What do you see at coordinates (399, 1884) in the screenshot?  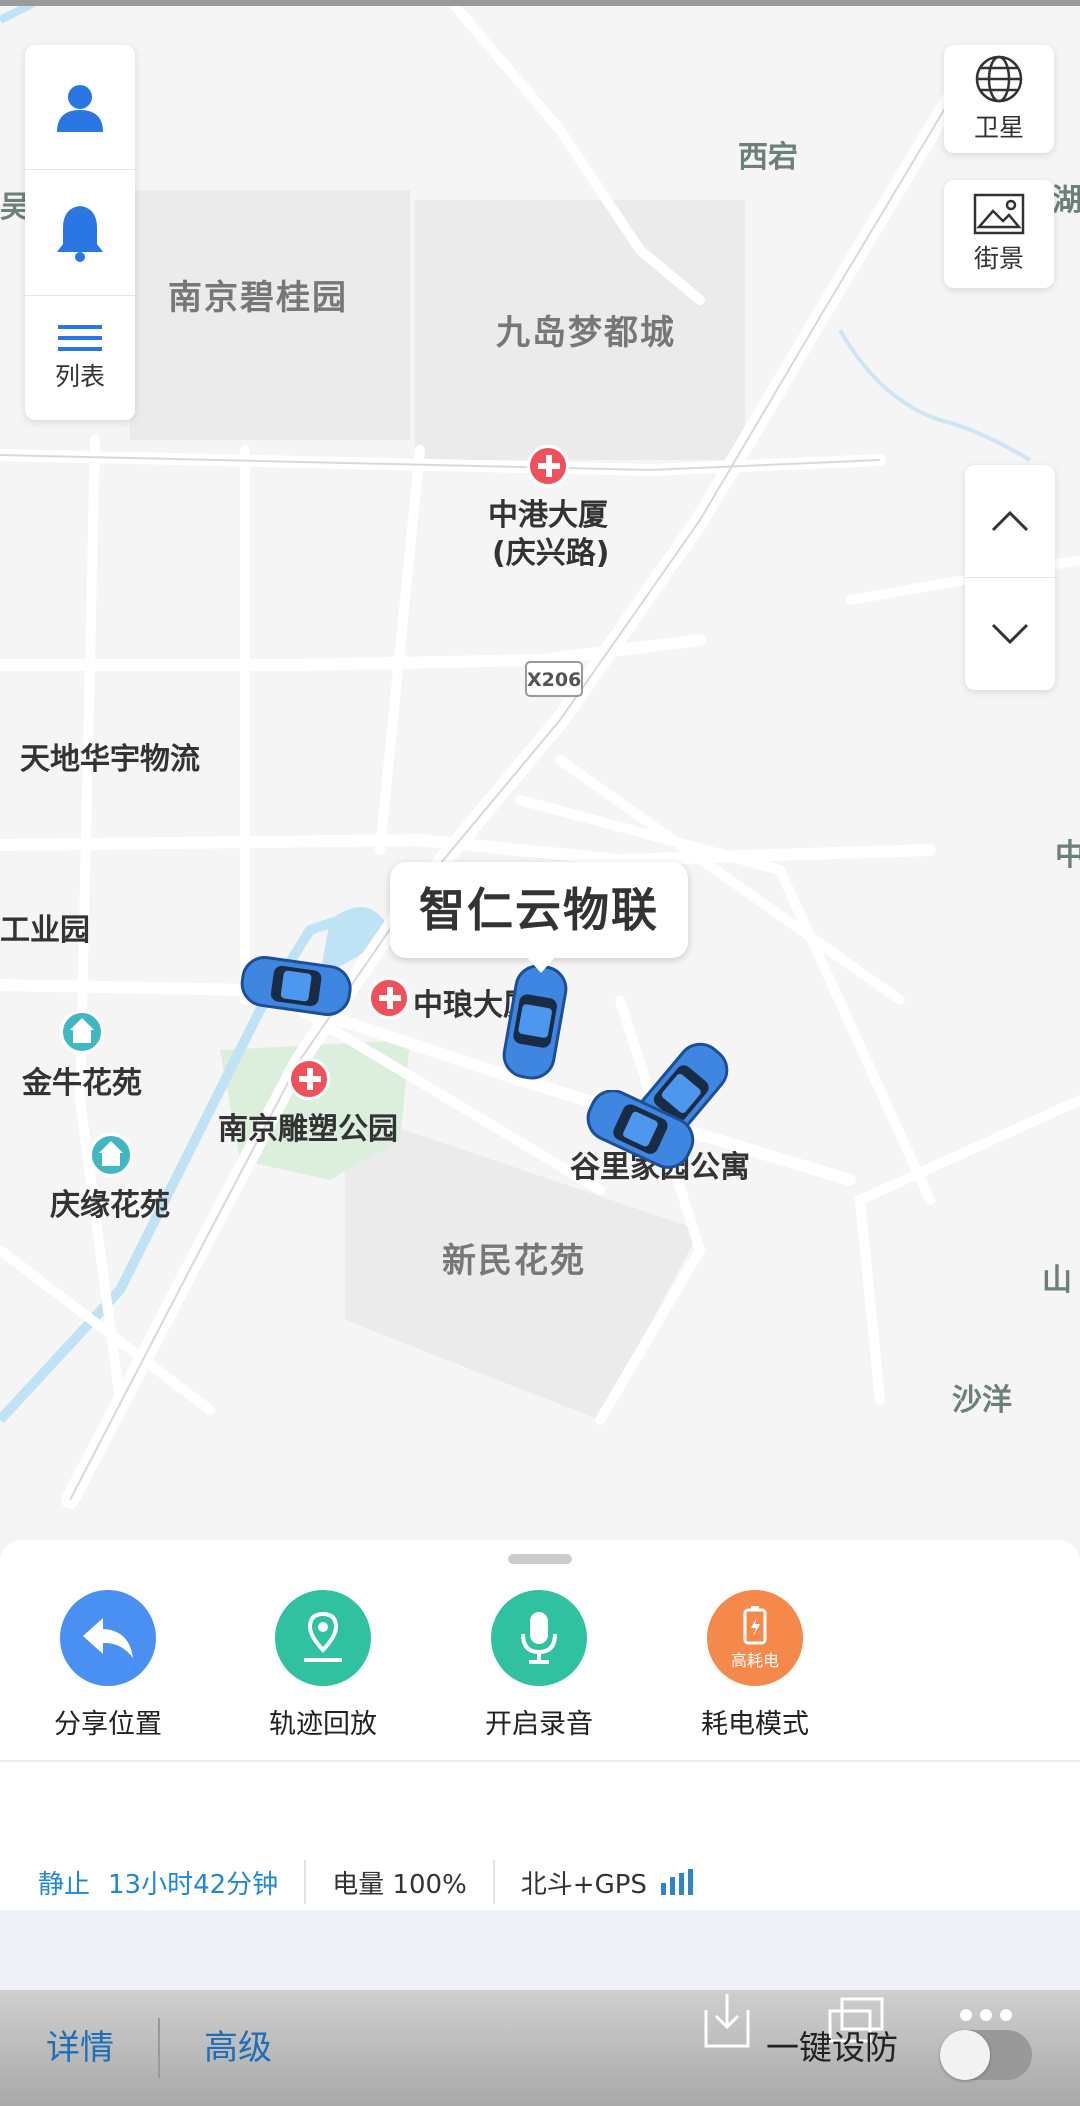 I see `battery-text: 电量 100%` at bounding box center [399, 1884].